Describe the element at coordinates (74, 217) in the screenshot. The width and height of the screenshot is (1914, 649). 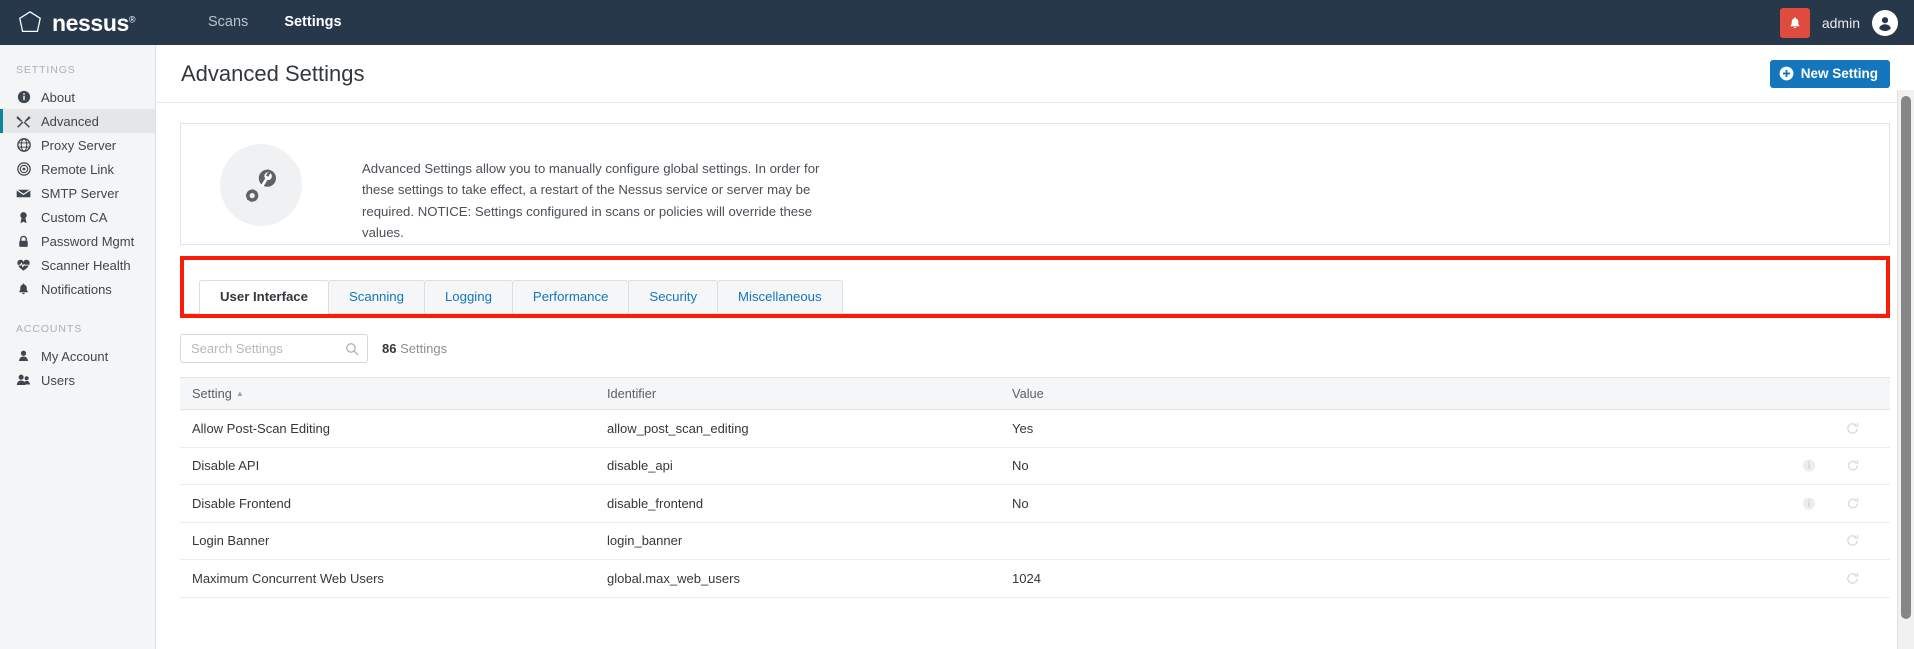
I see `sidebar-item-label: Custom CA` at that location.